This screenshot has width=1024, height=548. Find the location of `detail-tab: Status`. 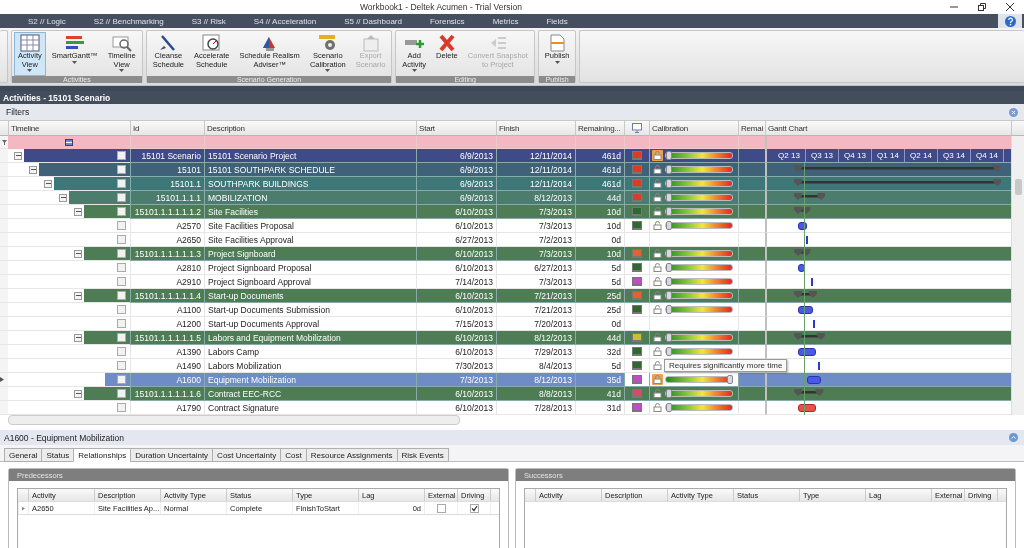

detail-tab: Status is located at coordinates (58, 455).